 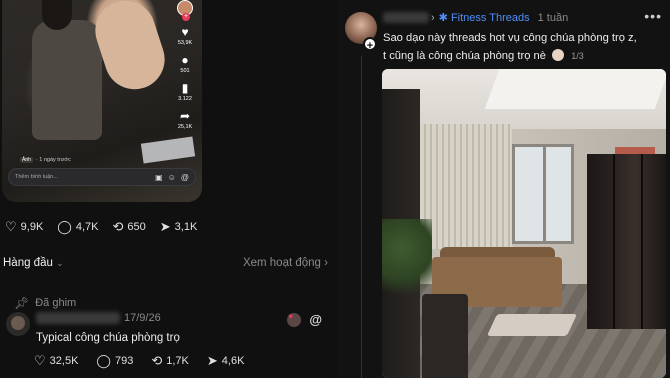 I want to click on comment-stat: ◯ 4,7K, so click(x=77, y=226).